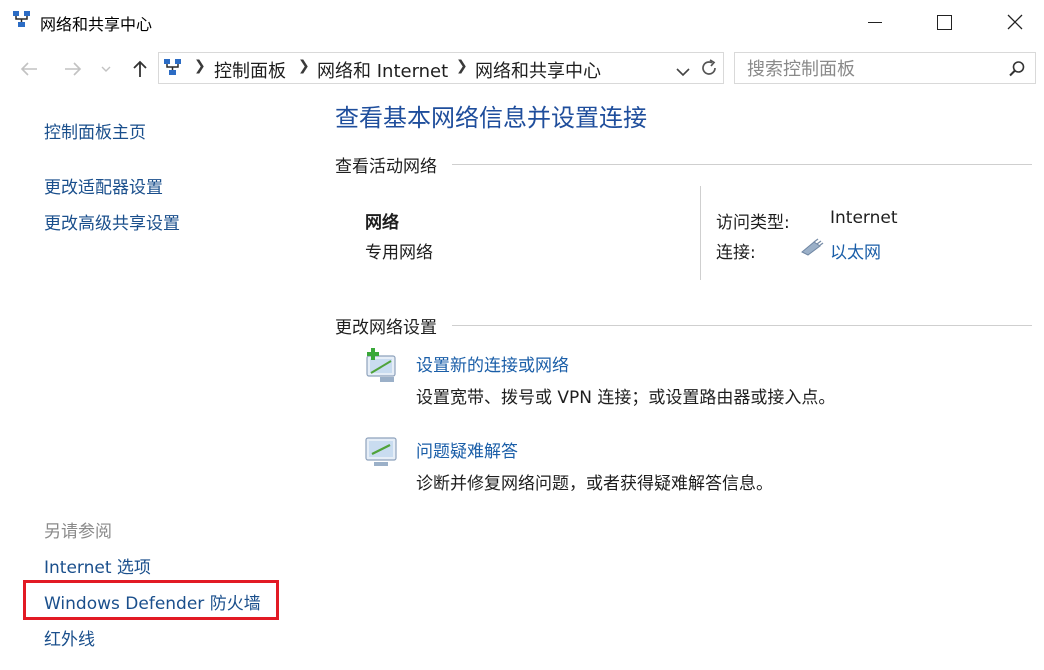  I want to click on connection-label: 连接:, so click(736, 253).